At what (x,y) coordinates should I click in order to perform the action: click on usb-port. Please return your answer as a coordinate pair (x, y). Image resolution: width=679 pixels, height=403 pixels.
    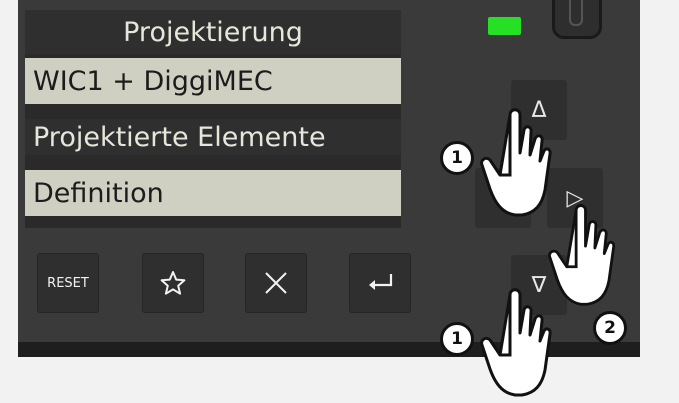
    Looking at the image, I should click on (577, 19).